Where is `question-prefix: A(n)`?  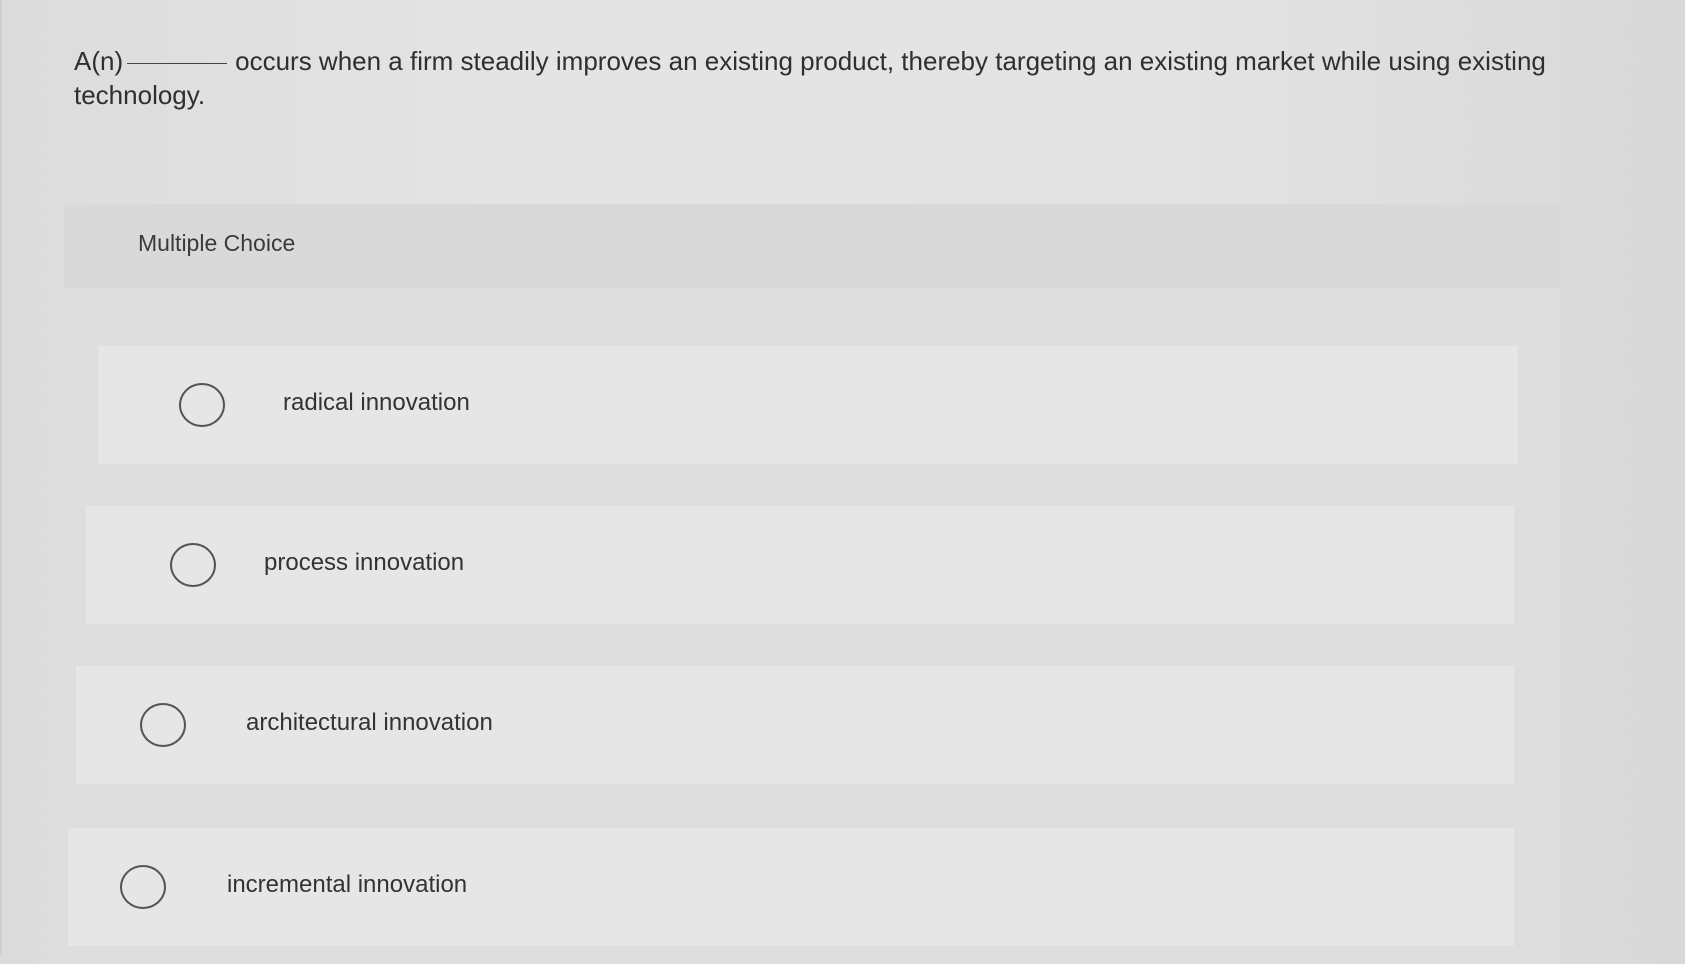
question-prefix: A(n) is located at coordinates (99, 61).